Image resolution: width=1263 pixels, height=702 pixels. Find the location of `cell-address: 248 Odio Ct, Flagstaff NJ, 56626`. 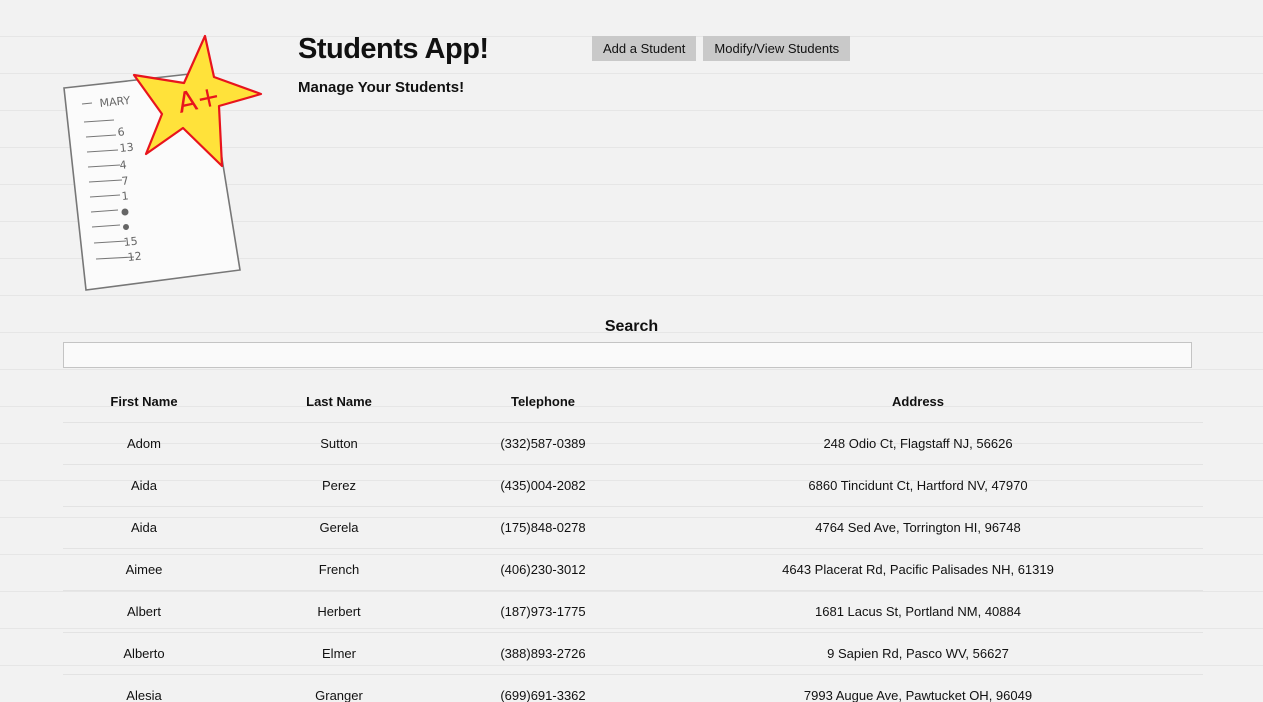

cell-address: 248 Odio Ct, Flagstaff NJ, 56626 is located at coordinates (918, 443).